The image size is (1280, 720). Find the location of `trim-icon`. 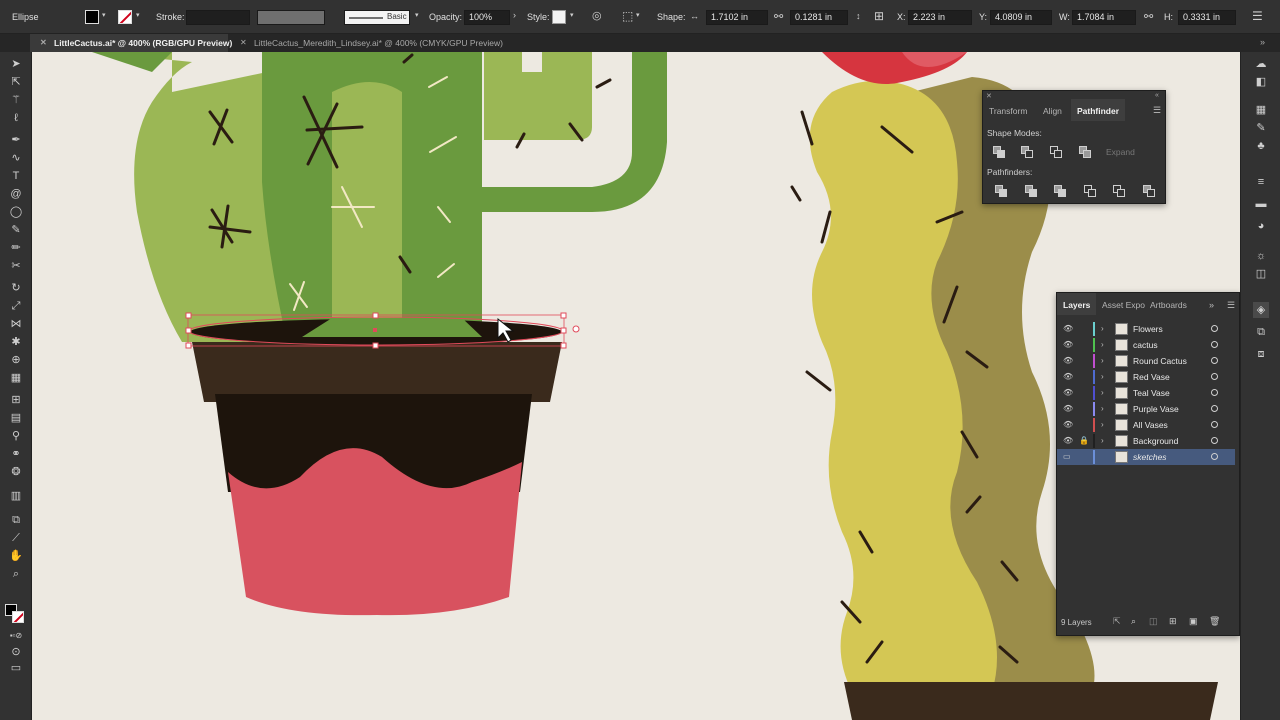

trim-icon is located at coordinates (1031, 191).